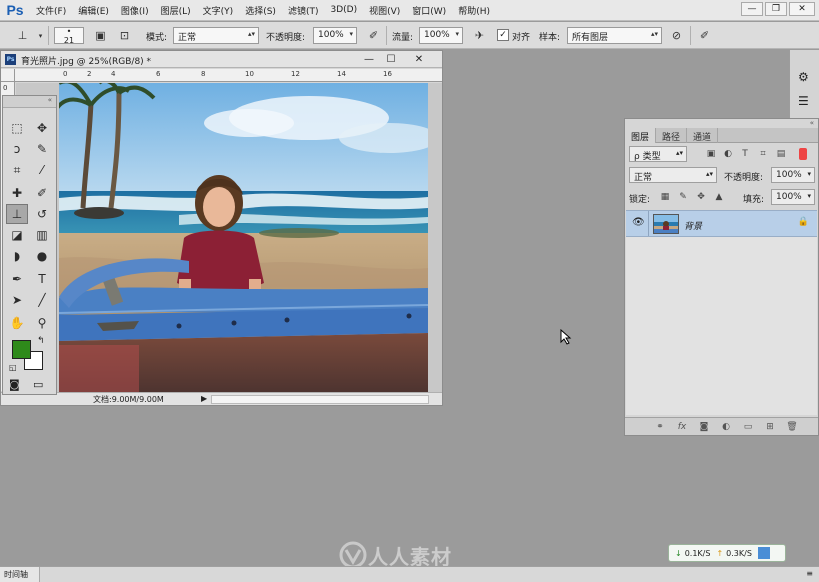 Image resolution: width=819 pixels, height=582 pixels. I want to click on gradient-tool-icon: ▥, so click(42, 235).